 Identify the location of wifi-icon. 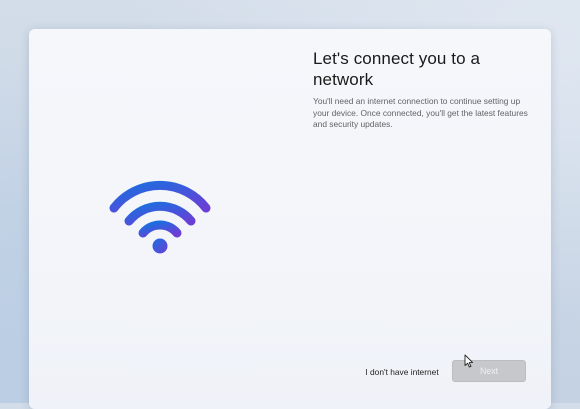
(160, 217).